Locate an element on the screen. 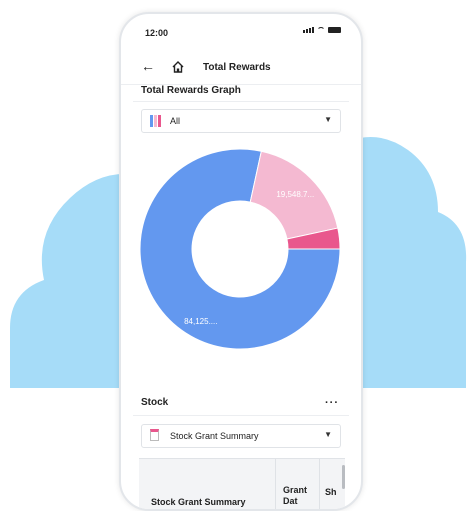 This screenshot has width=468, height=511. table-header-cell: Grant Dat is located at coordinates (299, 496).